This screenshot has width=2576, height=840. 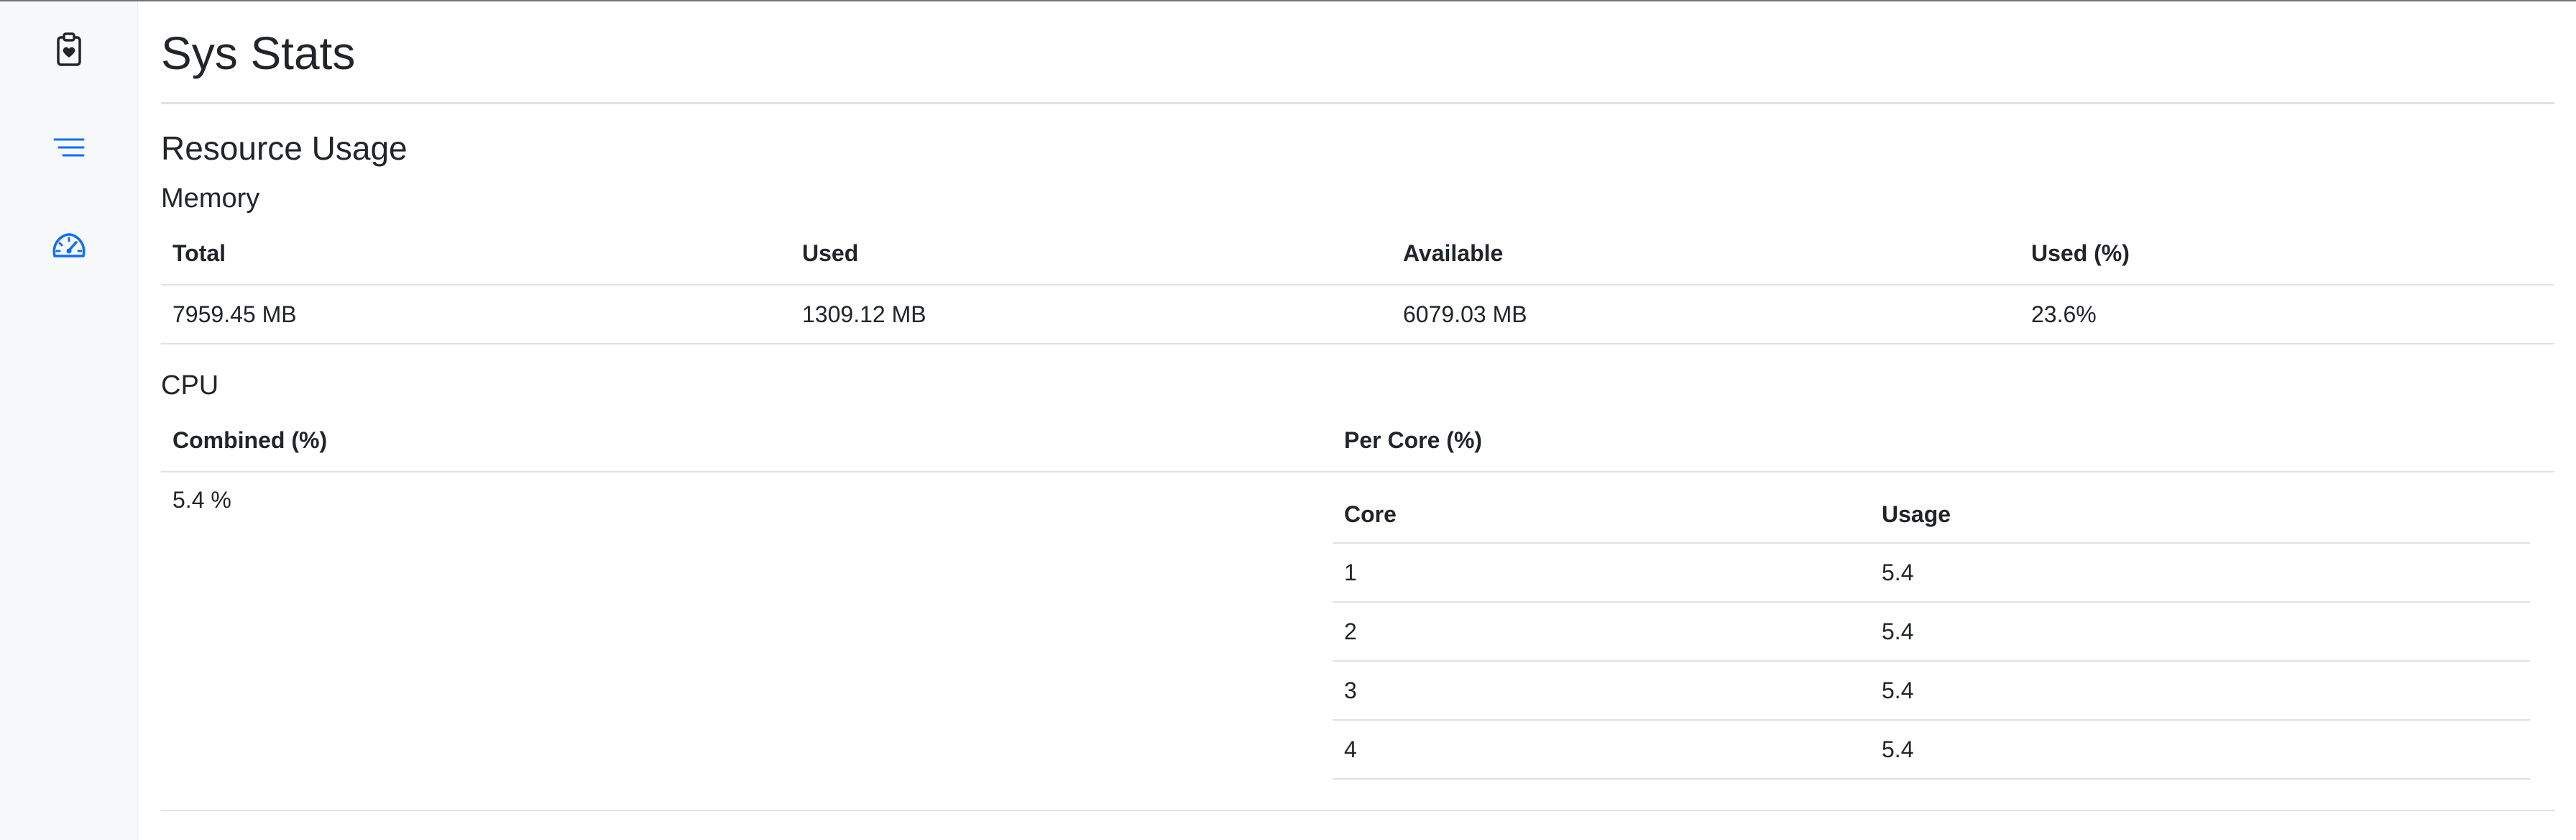 I want to click on column-header-per-core: Per Core (%), so click(x=1943, y=440).